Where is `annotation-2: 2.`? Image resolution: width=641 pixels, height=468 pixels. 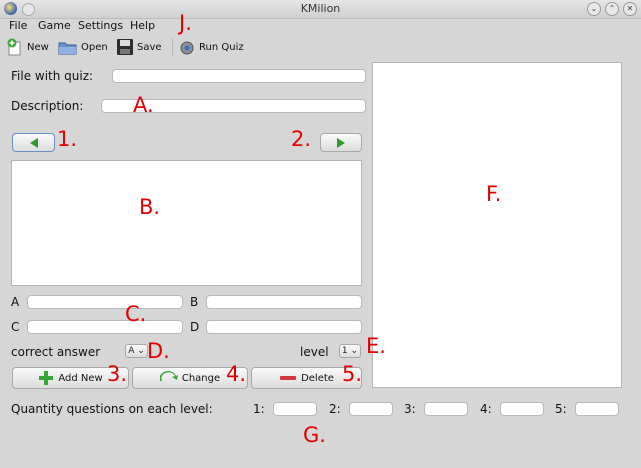
annotation-2: 2. is located at coordinates (301, 139).